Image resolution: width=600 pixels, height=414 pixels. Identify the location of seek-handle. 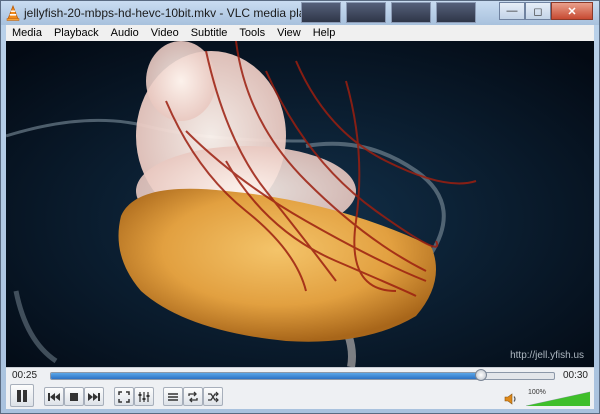
(481, 375).